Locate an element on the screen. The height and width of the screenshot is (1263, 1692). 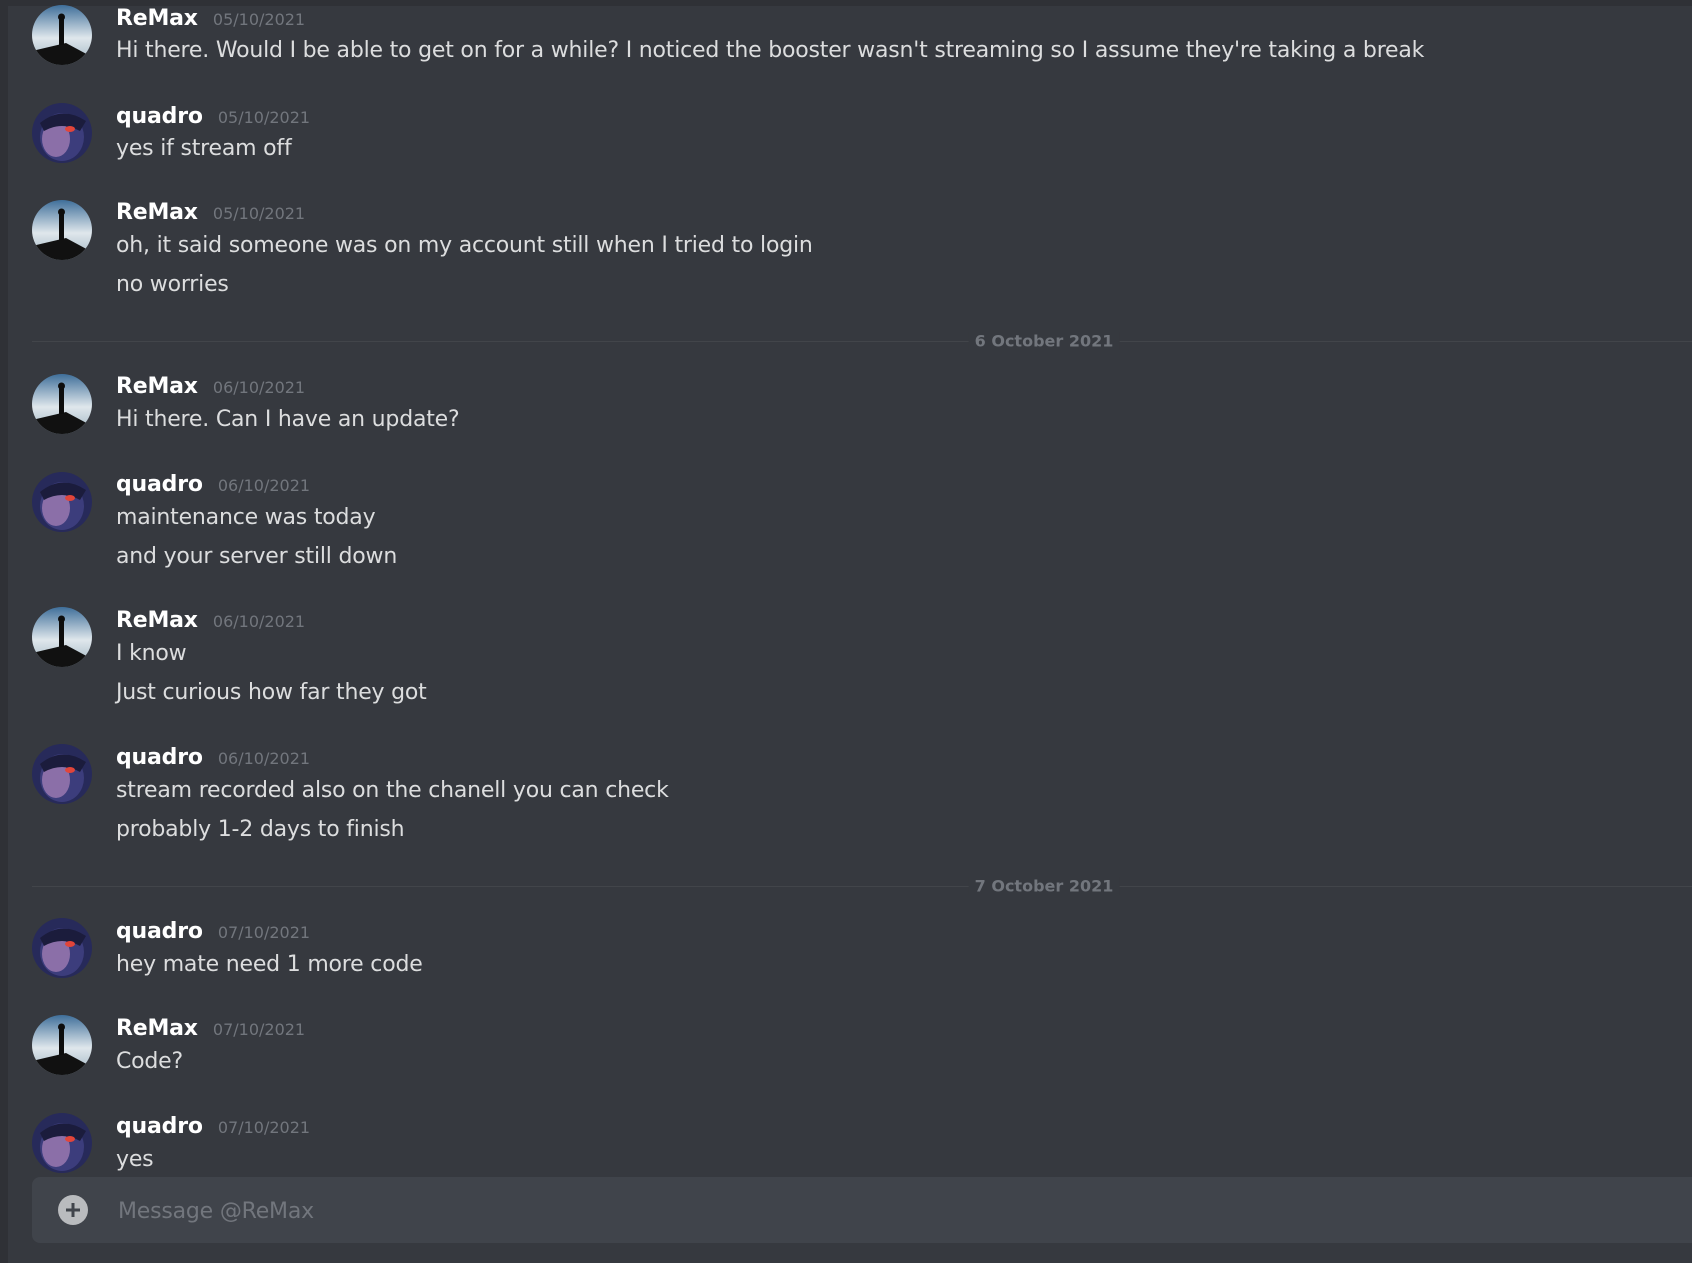
message-input is located at coordinates (888, 1211).